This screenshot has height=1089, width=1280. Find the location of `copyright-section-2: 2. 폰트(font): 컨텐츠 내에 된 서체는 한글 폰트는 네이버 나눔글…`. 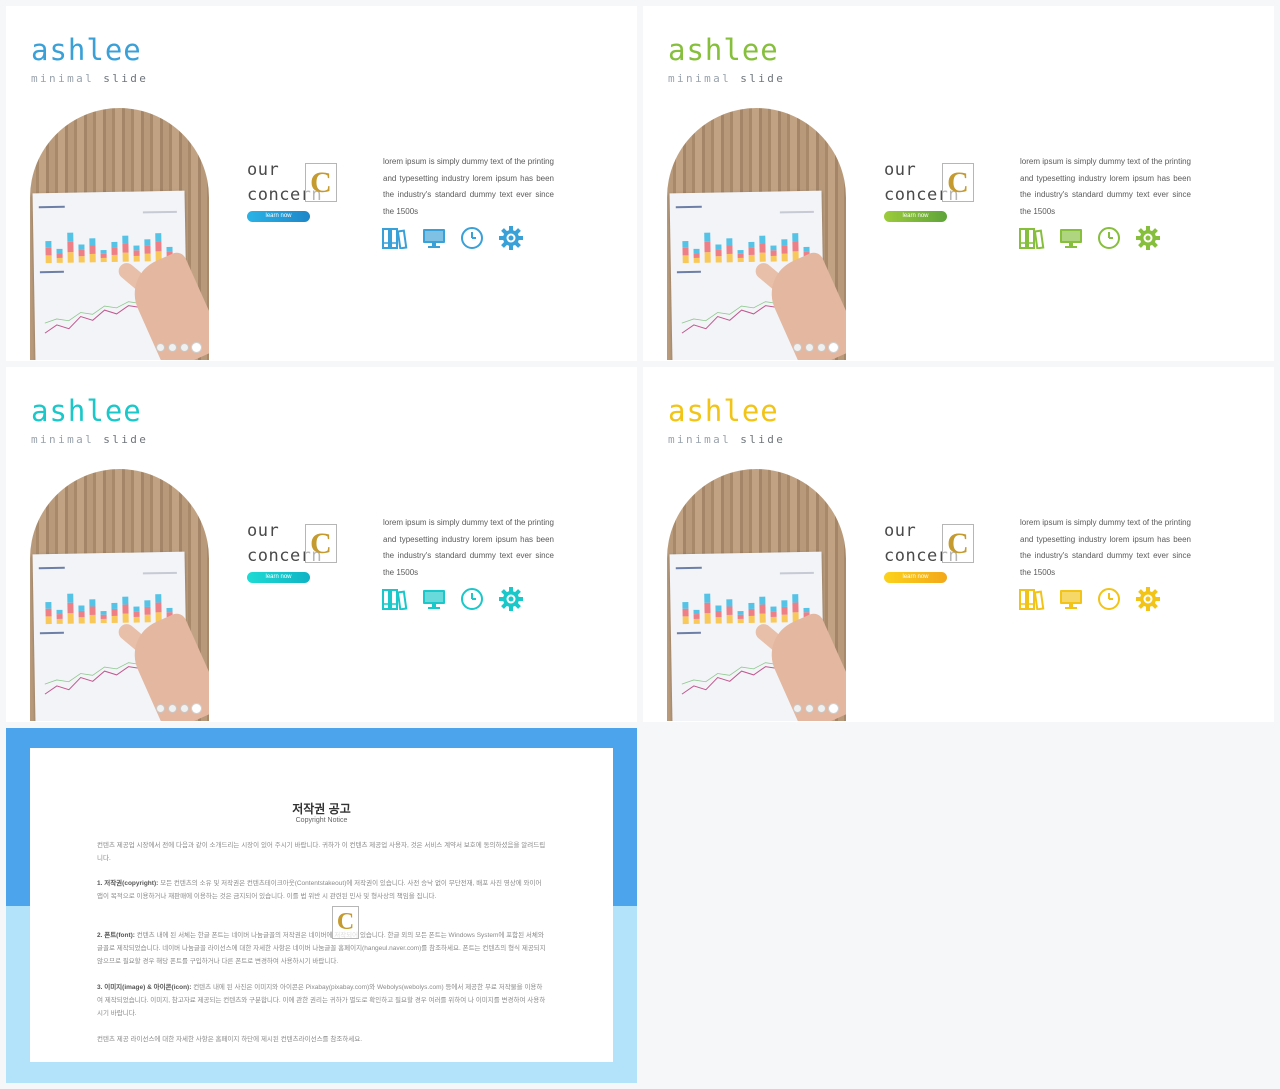

copyright-section-2: 2. 폰트(font): 컨텐츠 내에 된 서체는 한글 폰트는 네이버 나눔글… is located at coordinates (321, 948).